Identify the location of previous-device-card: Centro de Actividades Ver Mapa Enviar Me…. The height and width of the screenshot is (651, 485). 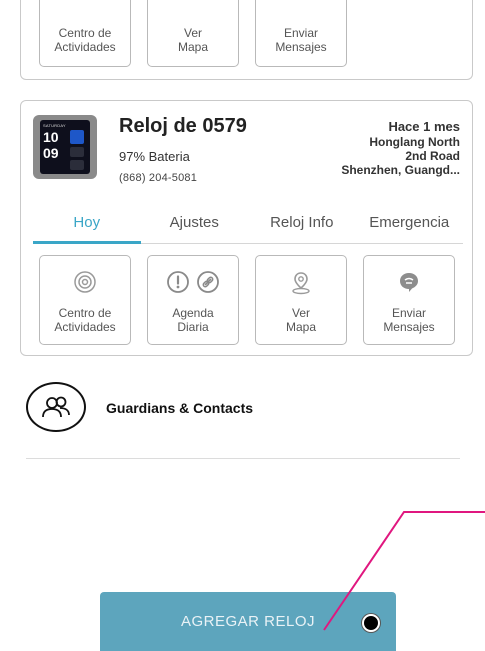
(246, 40).